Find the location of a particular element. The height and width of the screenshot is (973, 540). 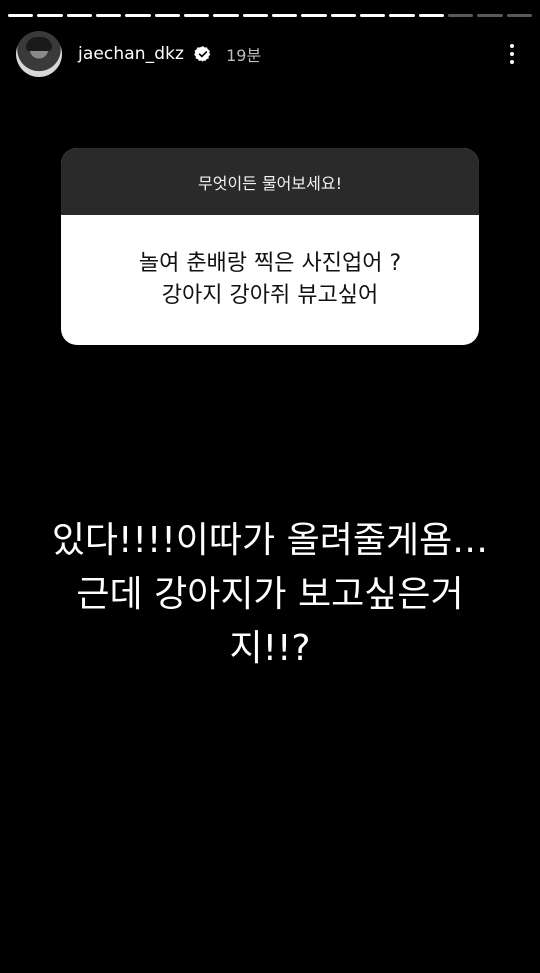

question-text: 놀여 춘배랑 찍은 사진업어 ? 강아지 강아쥐 뷰고싶어 is located at coordinates (270, 280).